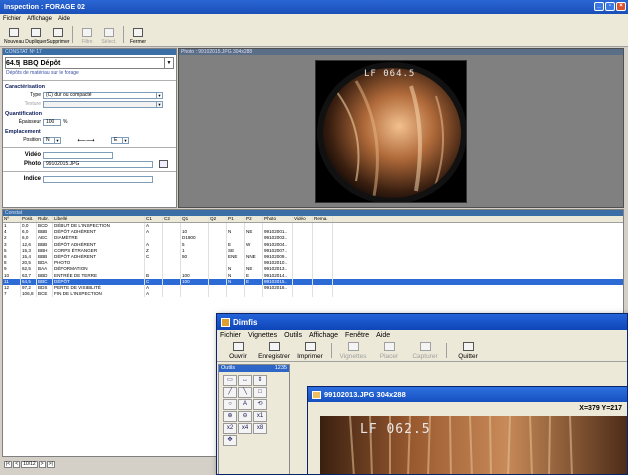 This screenshot has width=628, height=475. Describe the element at coordinates (42, 464) in the screenshot. I see `next-record-button: >` at that location.